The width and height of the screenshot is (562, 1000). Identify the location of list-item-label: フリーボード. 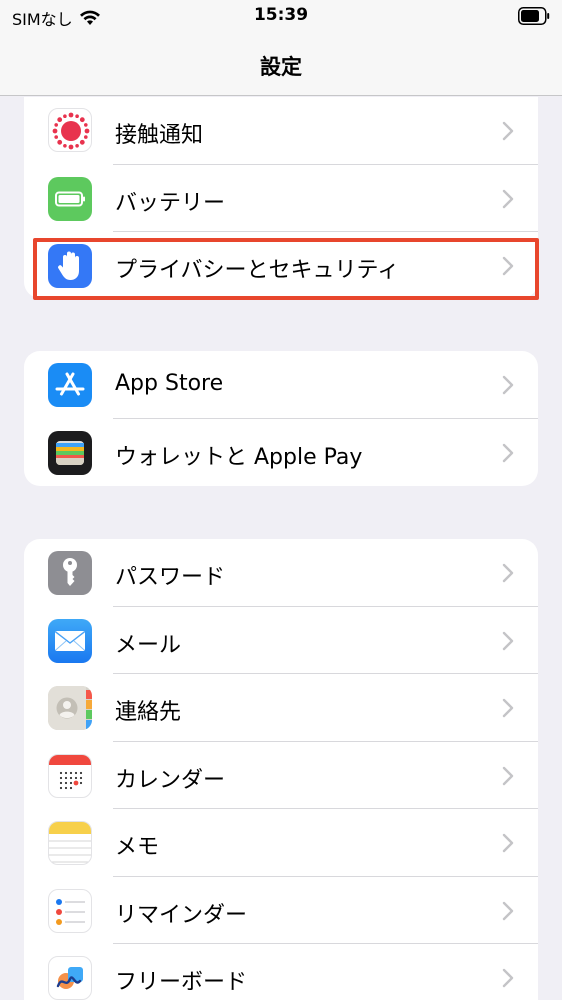
(181, 982).